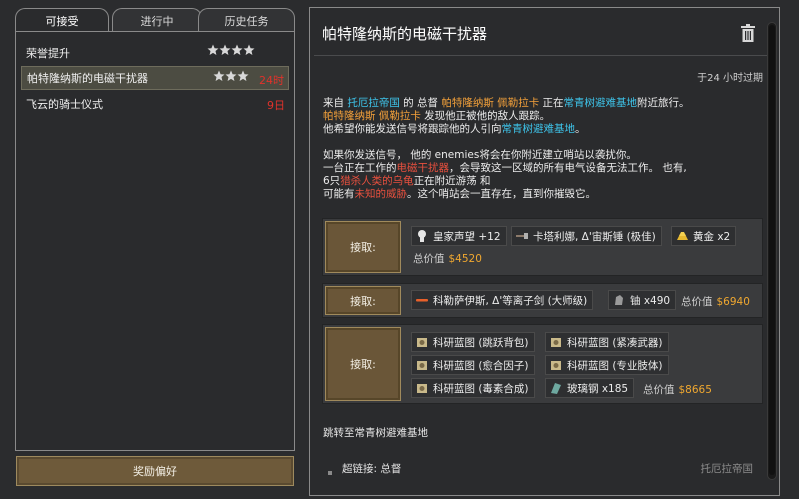 This screenshot has height=499, width=799. Describe the element at coordinates (87, 78) in the screenshot. I see `quest-name: 帕特隆纳斯的电磁干扰器` at that location.